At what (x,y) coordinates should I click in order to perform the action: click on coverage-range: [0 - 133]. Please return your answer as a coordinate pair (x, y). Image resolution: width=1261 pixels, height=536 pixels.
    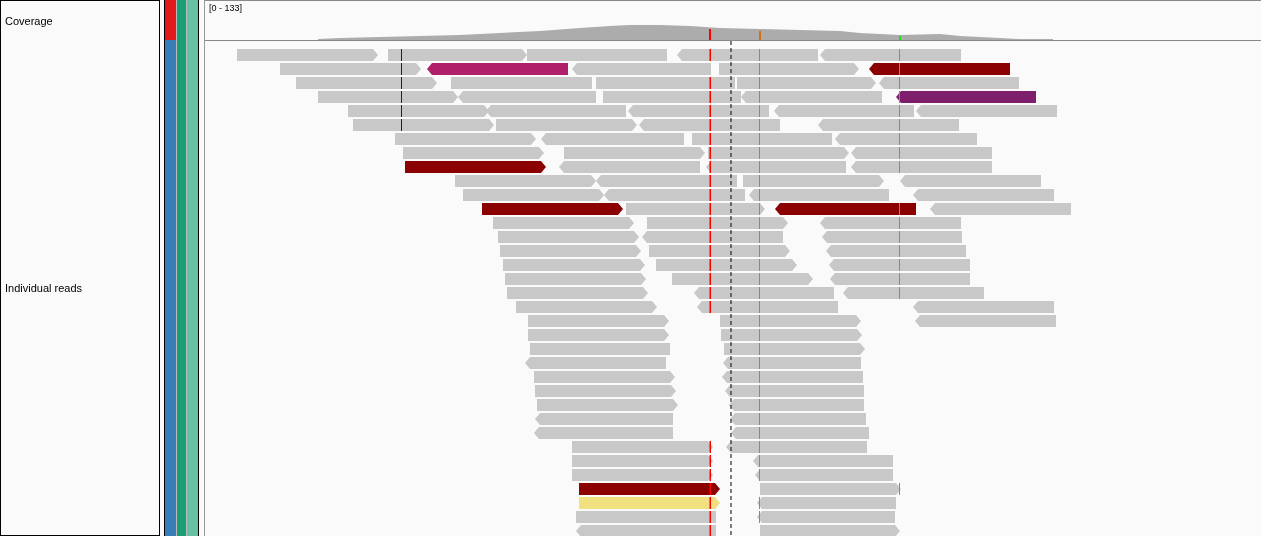
    Looking at the image, I should click on (226, 8).